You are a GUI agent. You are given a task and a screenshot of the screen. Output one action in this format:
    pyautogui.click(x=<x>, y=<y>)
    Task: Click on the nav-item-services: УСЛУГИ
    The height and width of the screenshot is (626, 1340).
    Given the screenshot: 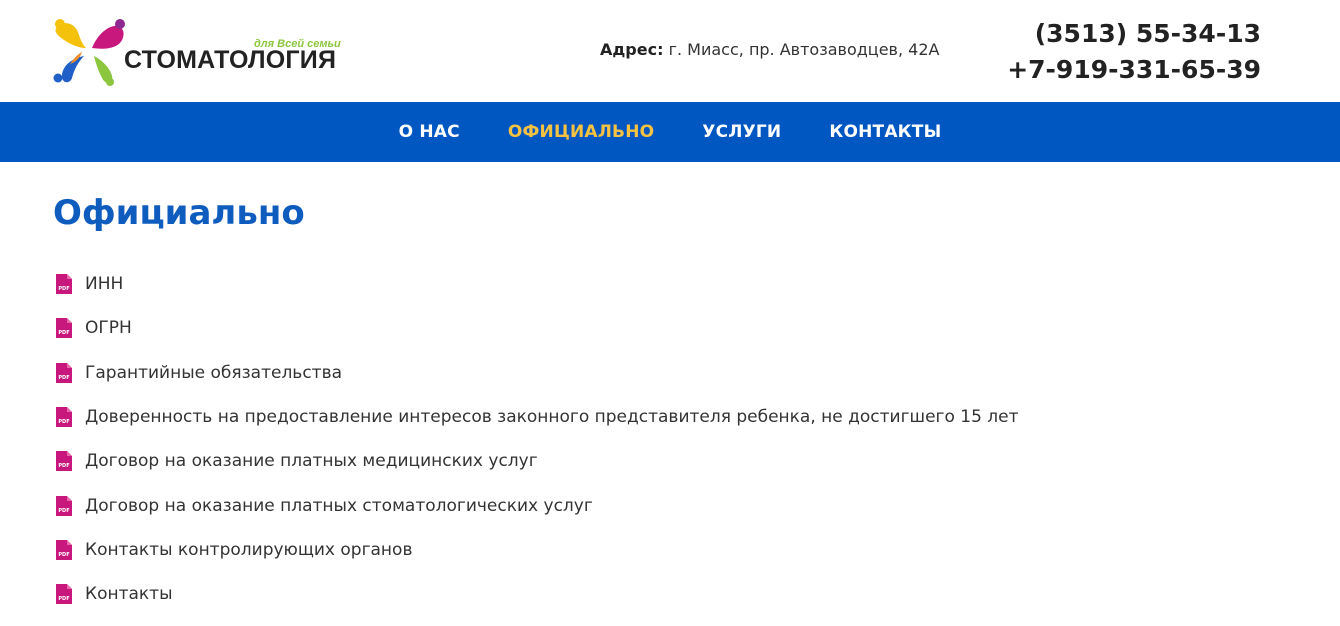 What is the action you would take?
    pyautogui.click(x=741, y=132)
    